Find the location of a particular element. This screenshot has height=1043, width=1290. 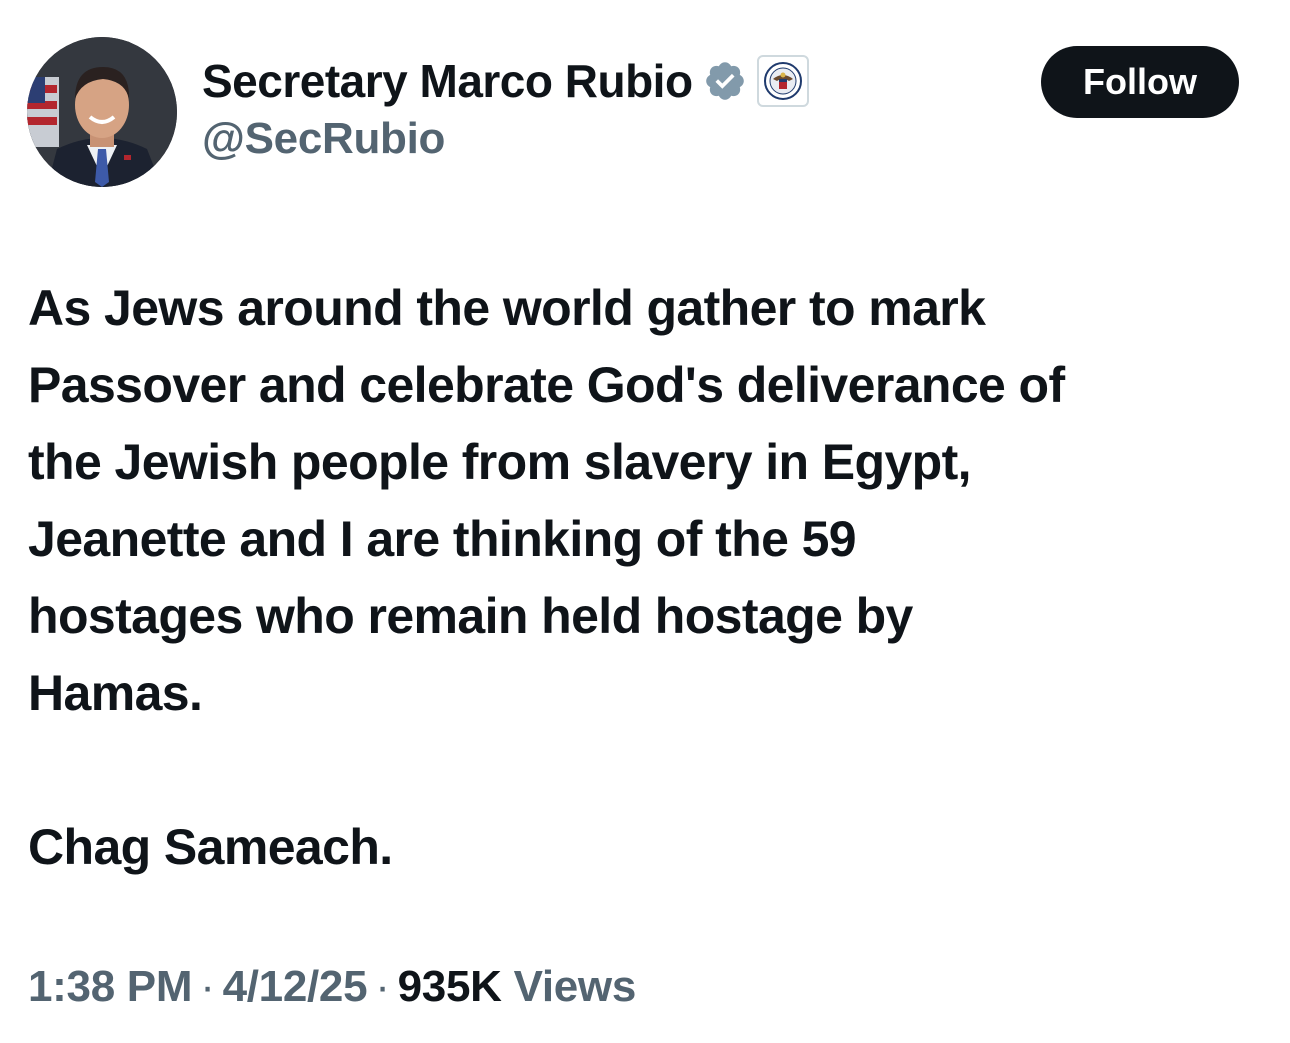

name-row: Secretary Marco Rubio is located at coordinates (505, 81).